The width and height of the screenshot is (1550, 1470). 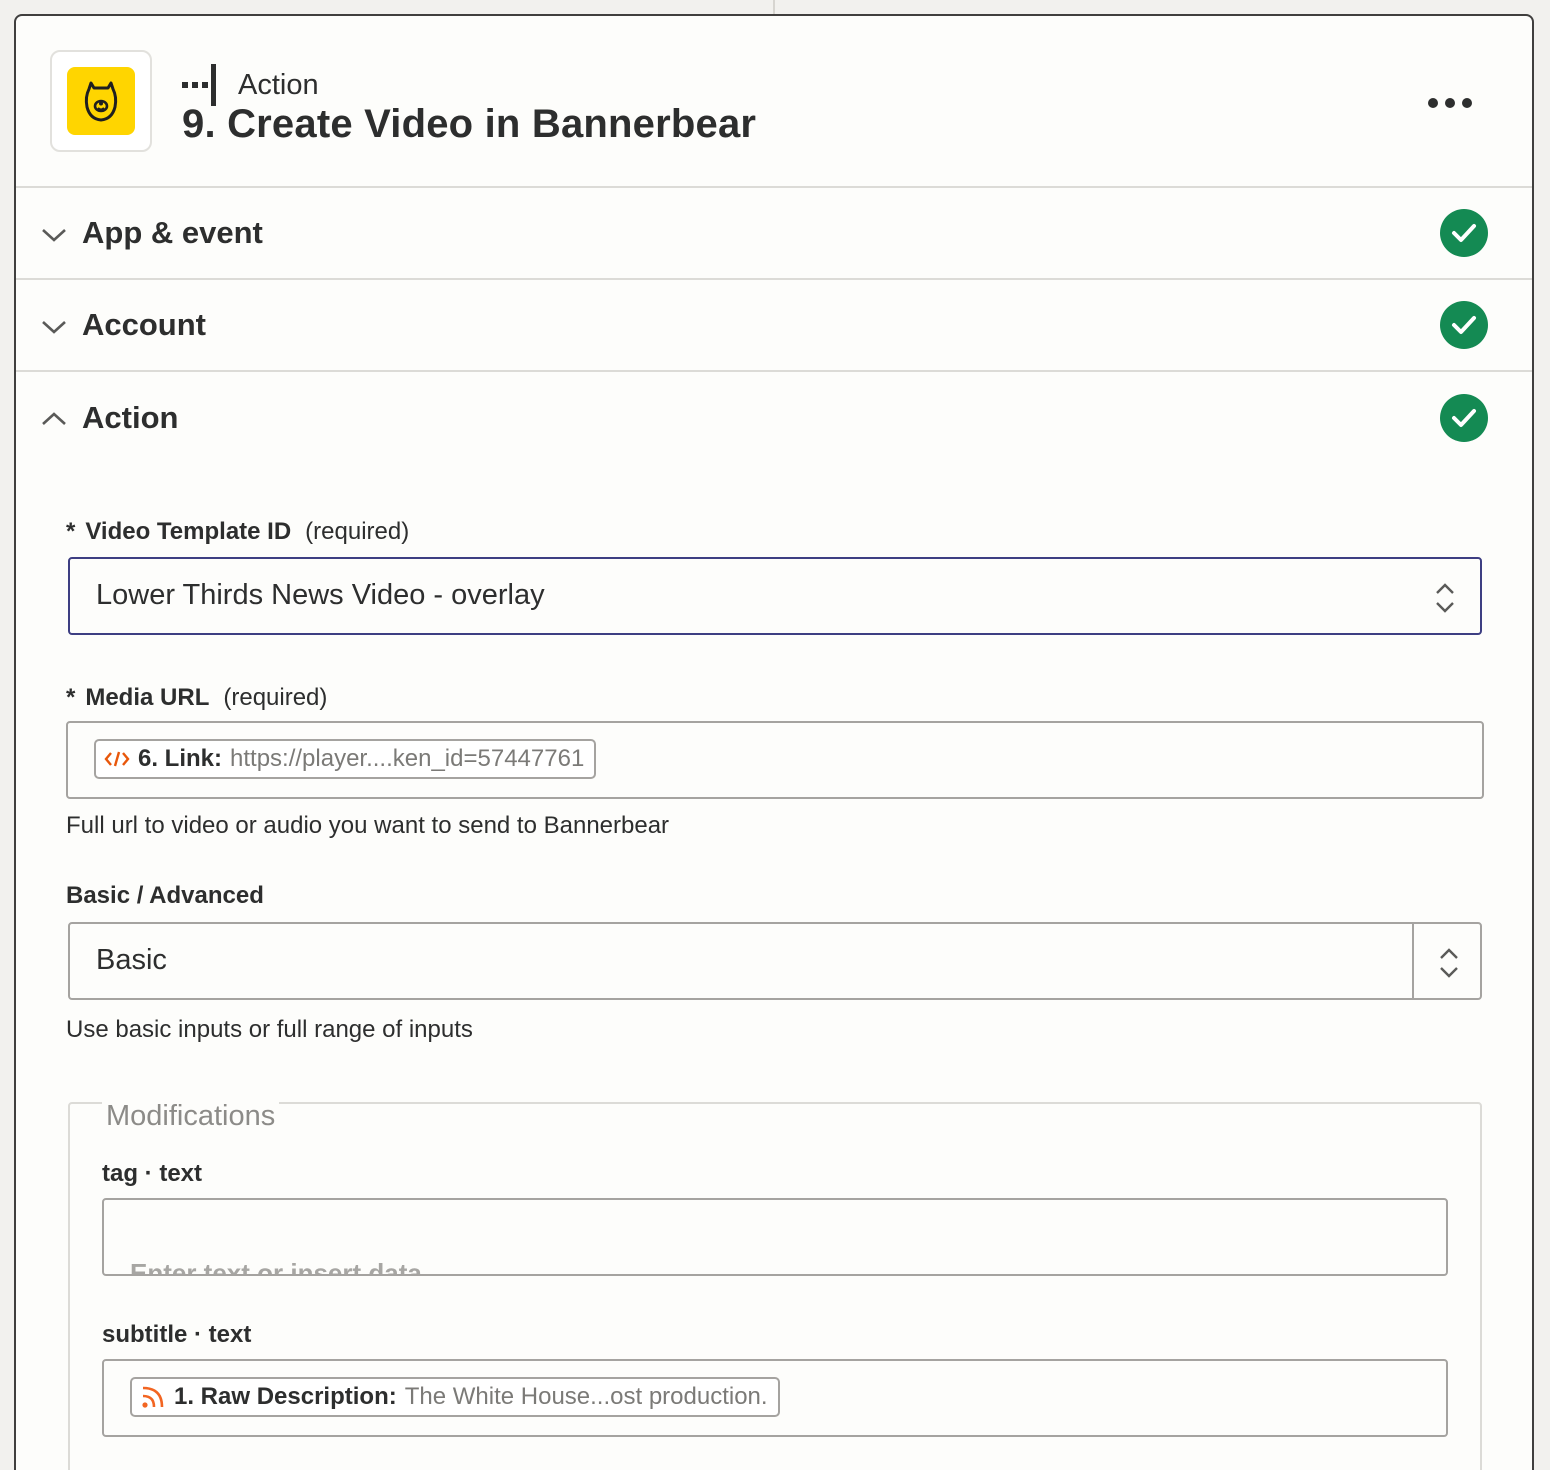 What do you see at coordinates (407, 758) in the screenshot?
I see `pill-value: https://player....ken_id=57447761` at bounding box center [407, 758].